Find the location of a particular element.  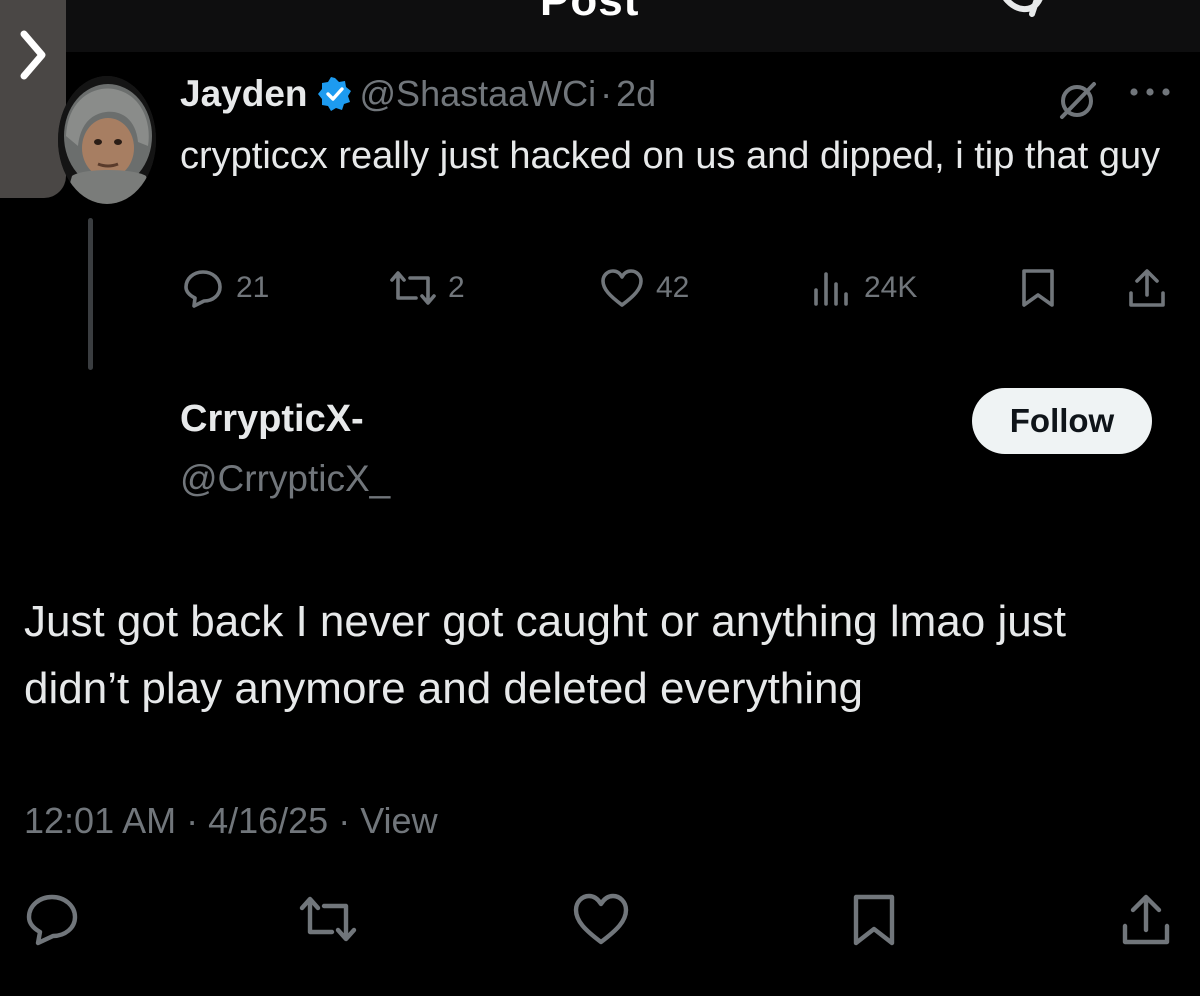

like-count: 42 is located at coordinates (673, 287).